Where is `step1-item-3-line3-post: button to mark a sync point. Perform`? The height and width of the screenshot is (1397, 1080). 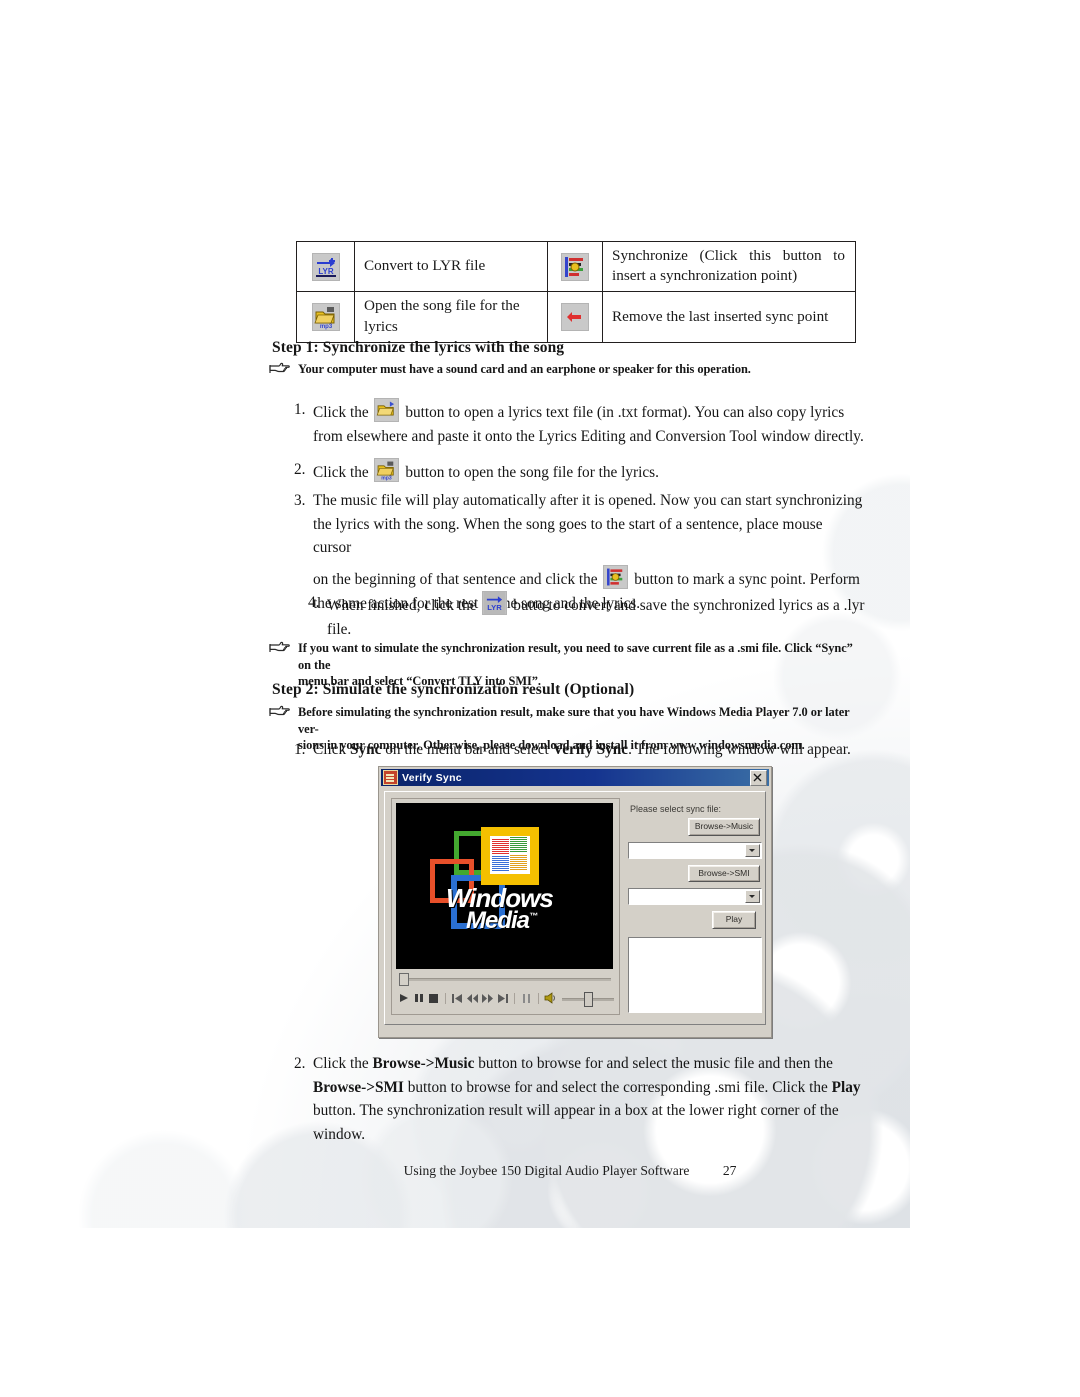
step1-item-3-line3-post: button to mark a sync point. Perform is located at coordinates (747, 580).